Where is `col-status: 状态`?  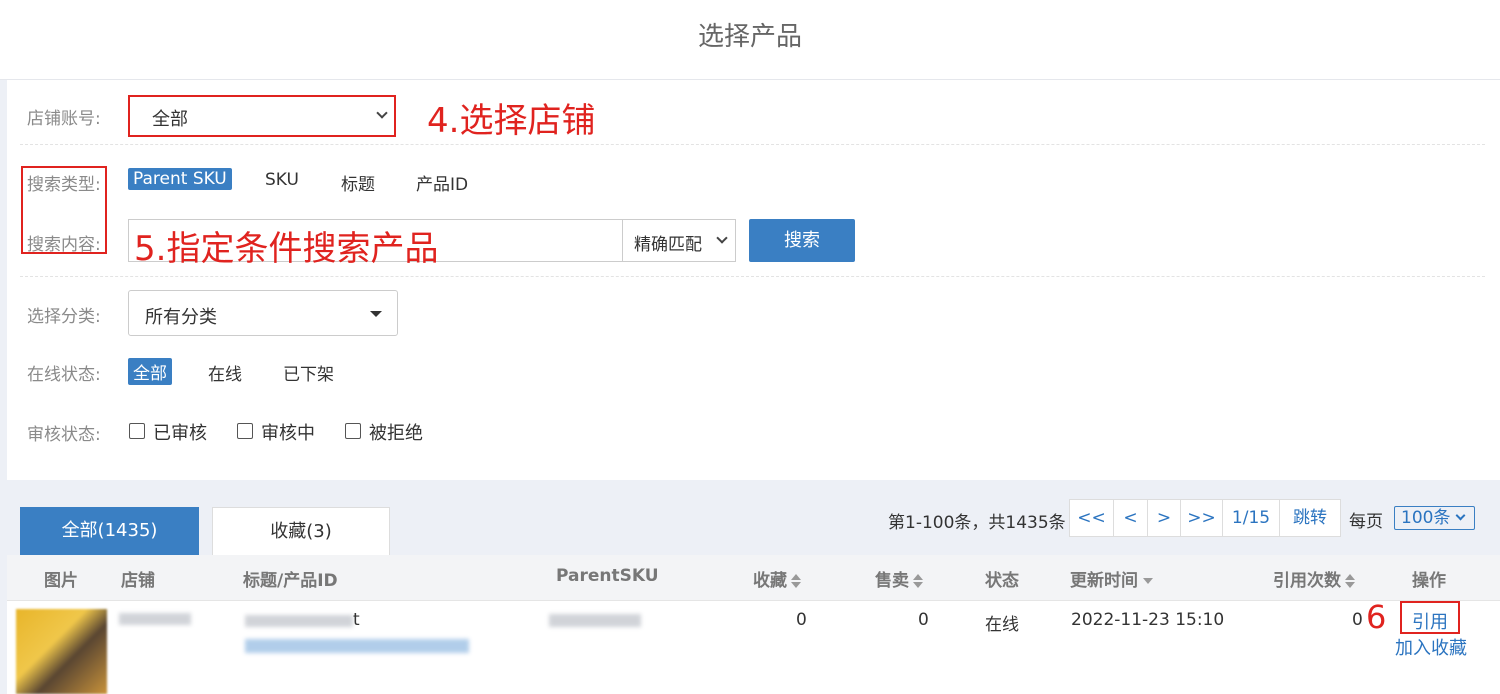
col-status: 状态 is located at coordinates (1002, 581).